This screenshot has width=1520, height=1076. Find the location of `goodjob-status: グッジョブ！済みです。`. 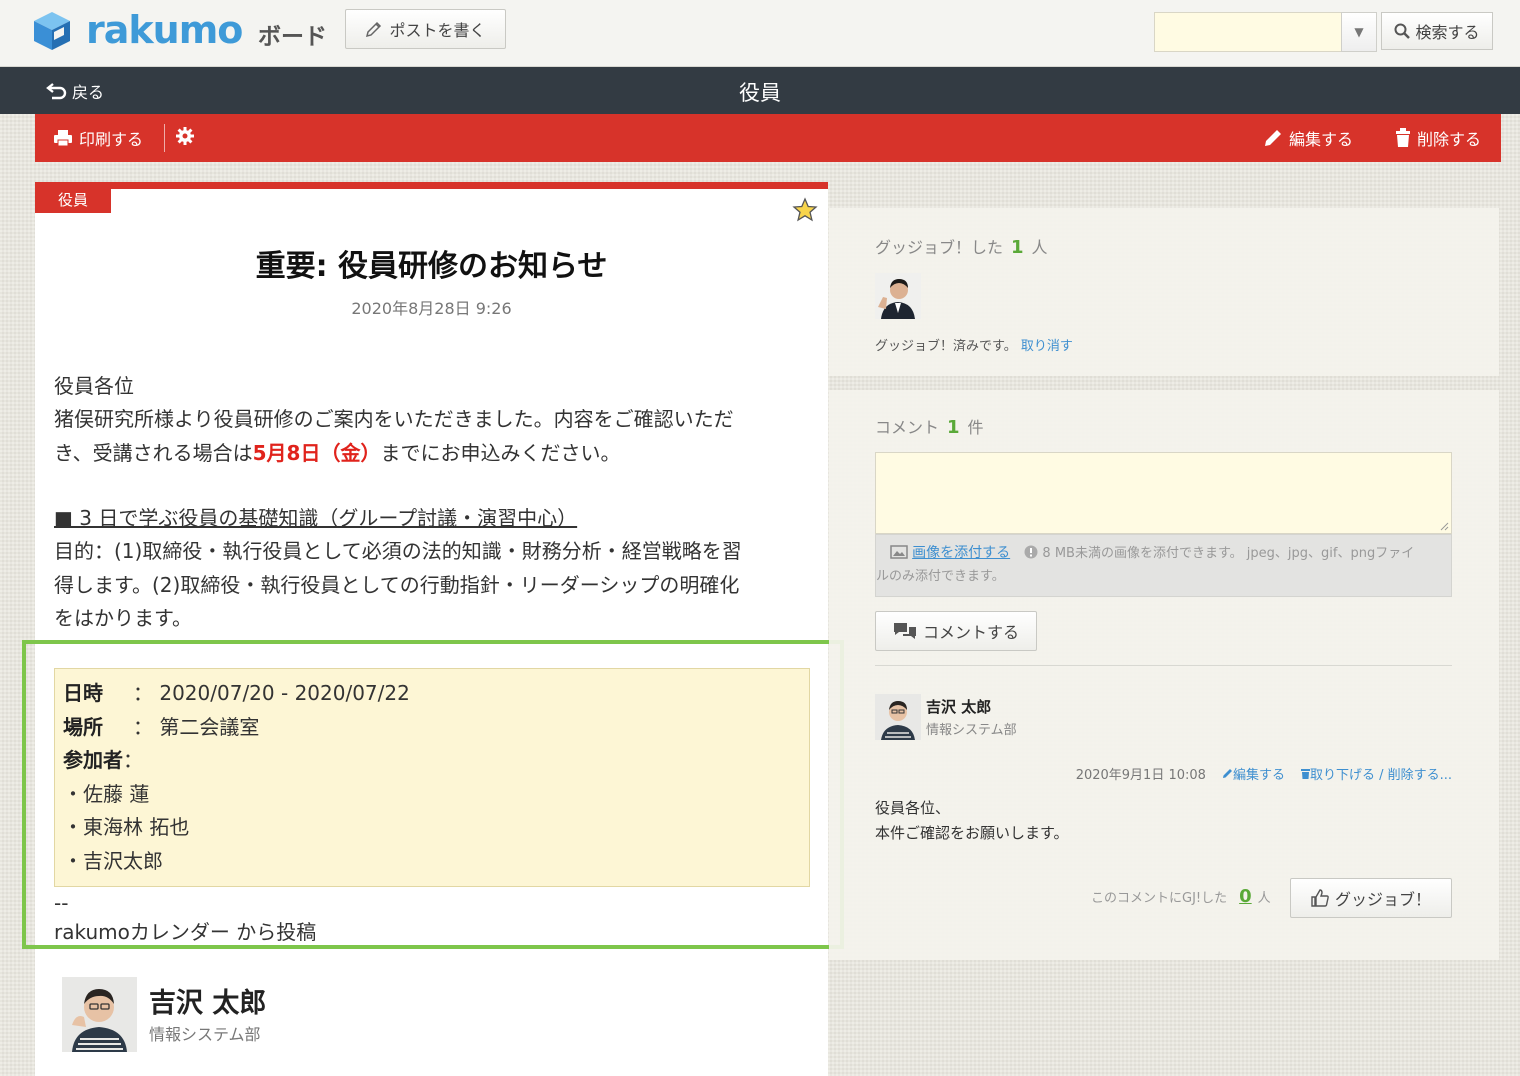

goodjob-status: グッジョブ！済みです。 is located at coordinates (946, 346).